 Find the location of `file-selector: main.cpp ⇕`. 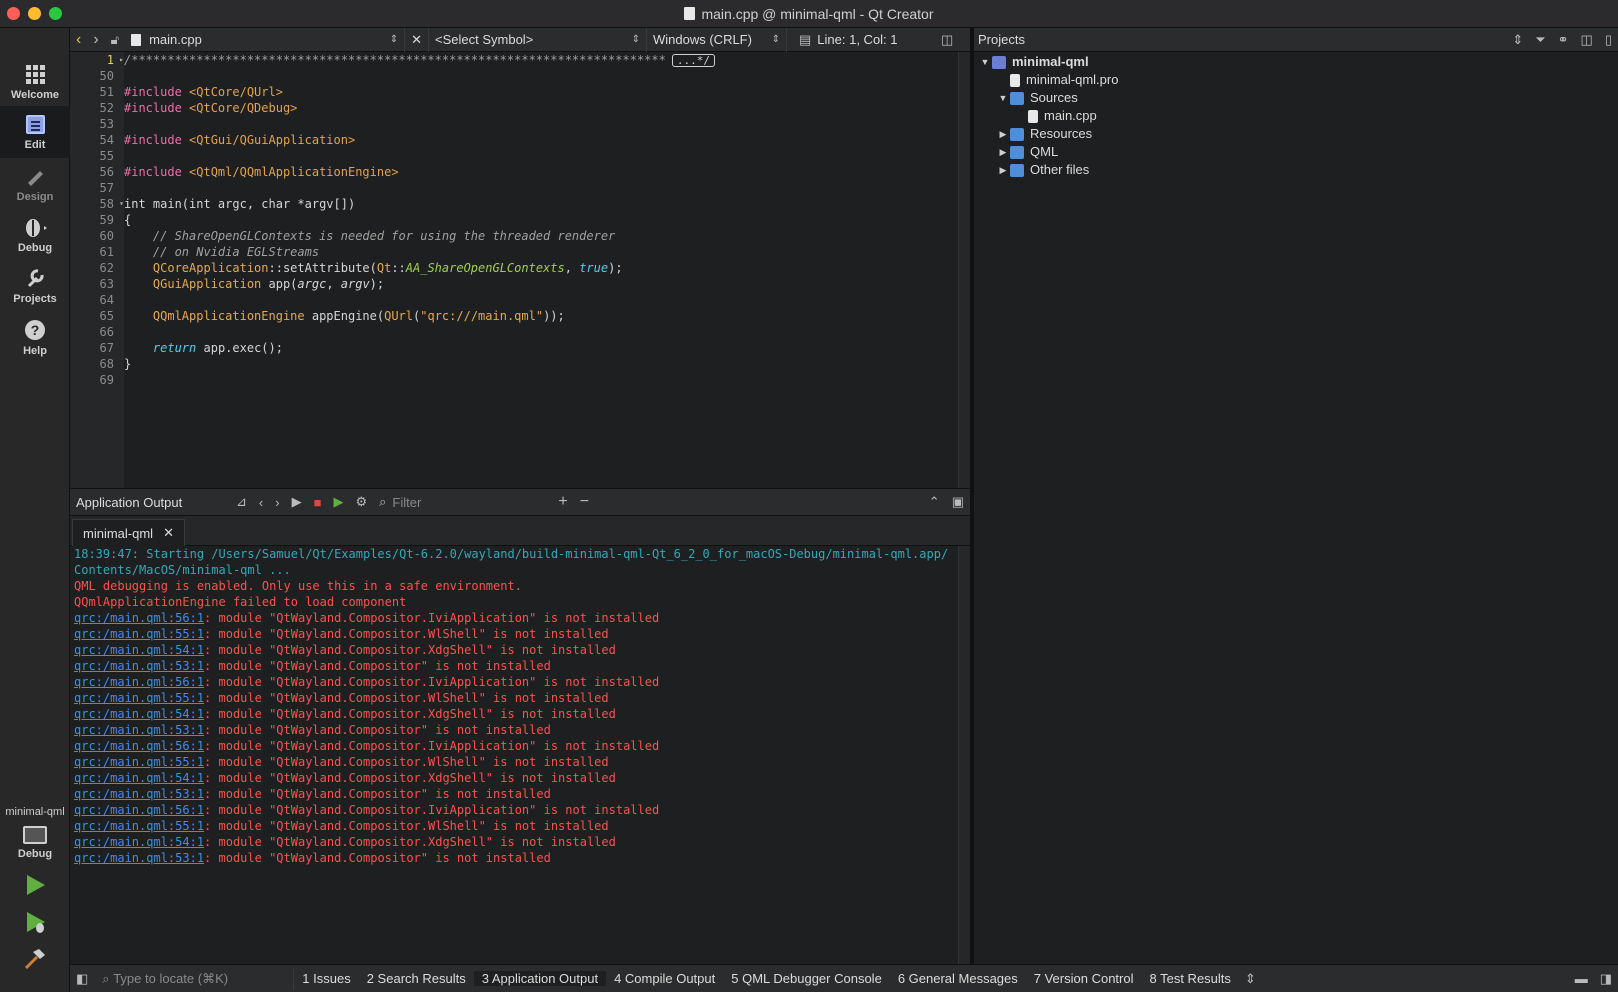

file-selector: main.cpp ⇕ is located at coordinates (265, 39).